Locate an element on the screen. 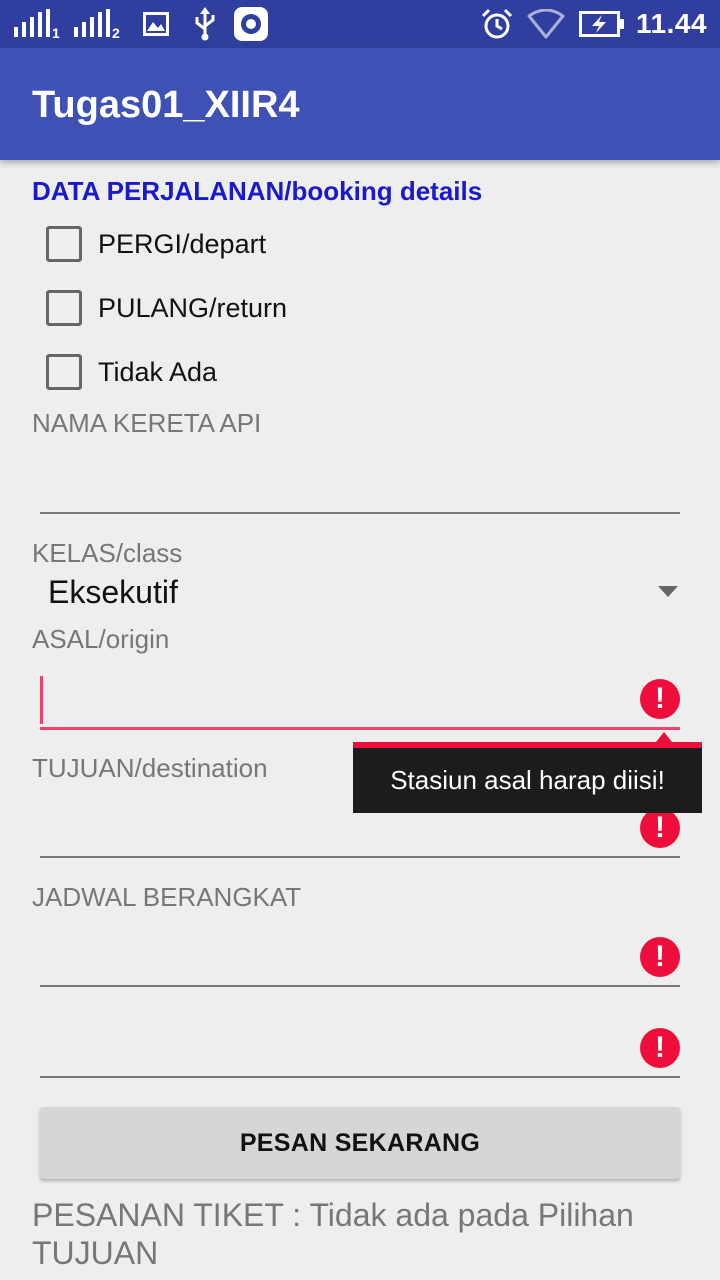 The width and height of the screenshot is (720, 1280). wifi-icon is located at coordinates (546, 24).